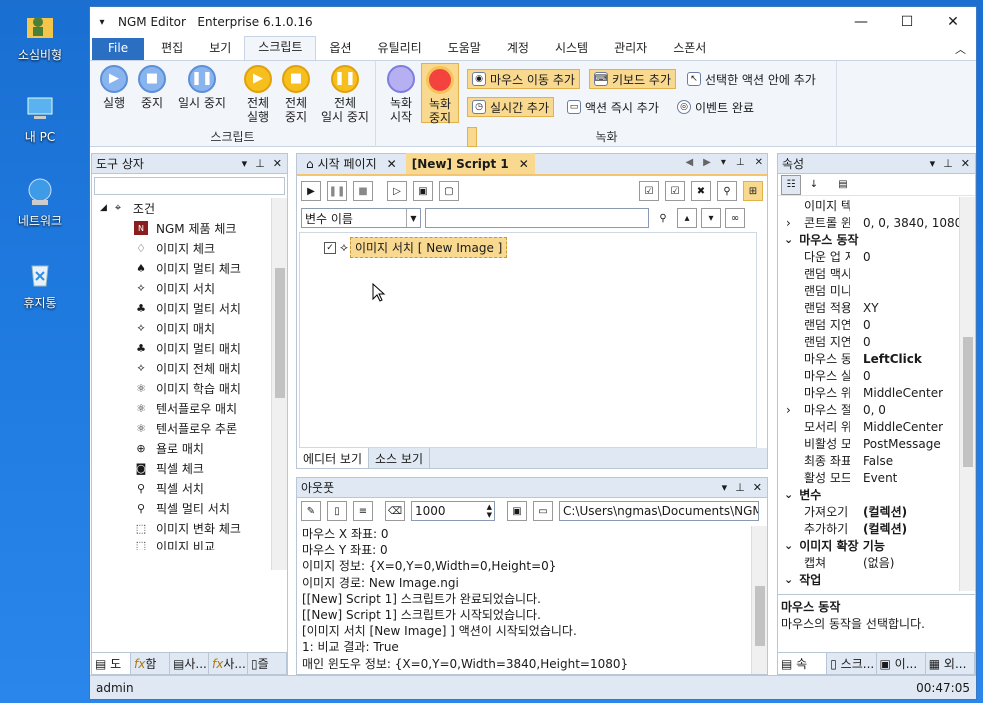 The height and width of the screenshot is (703, 983). Describe the element at coordinates (189, 186) in the screenshot. I see `toolbox-search-input` at that location.